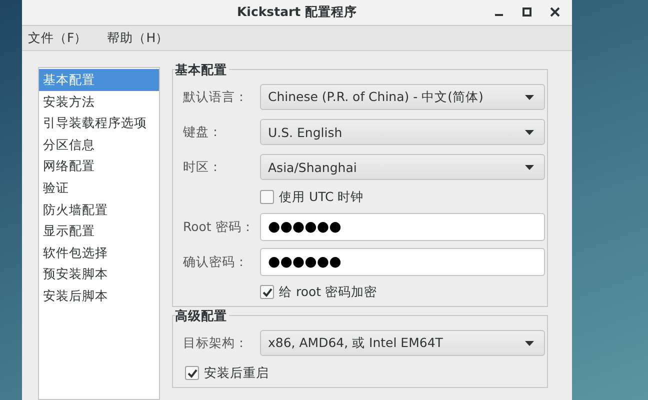  What do you see at coordinates (58, 38) in the screenshot?
I see `menu-item: 文件（F）` at bounding box center [58, 38].